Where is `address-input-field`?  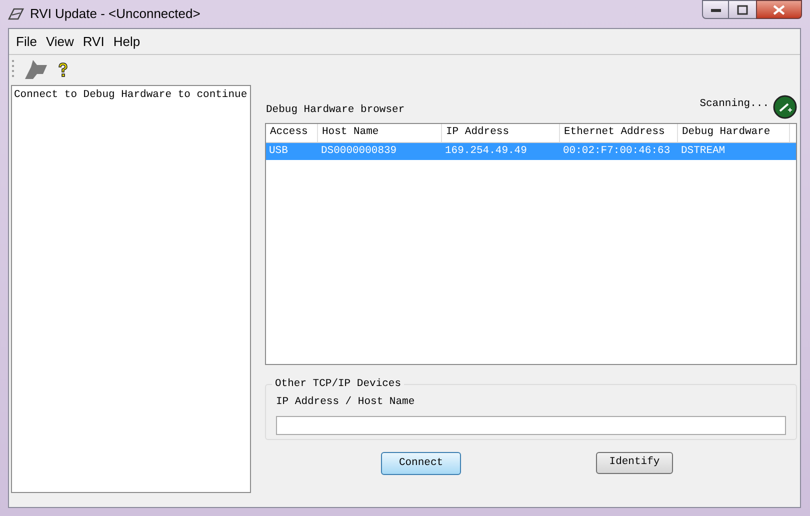 address-input-field is located at coordinates (531, 425).